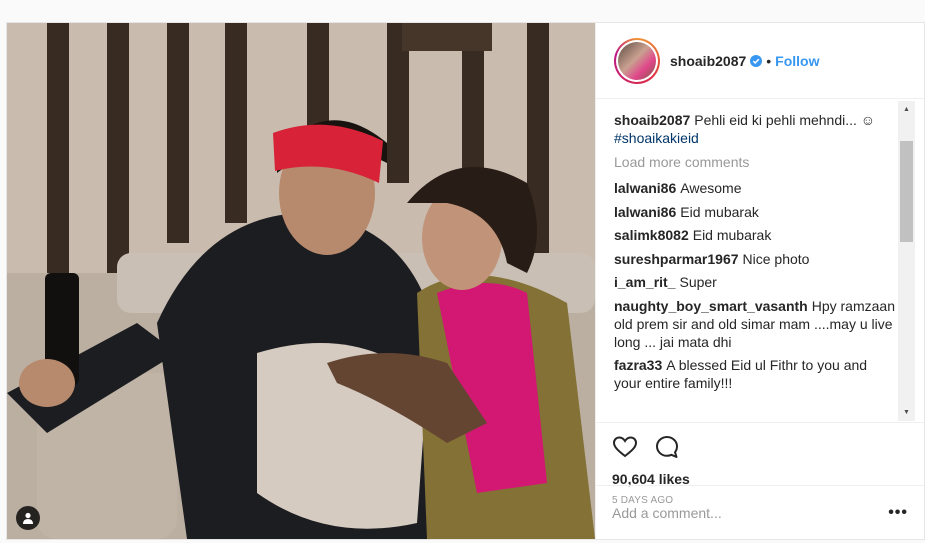 The image size is (925, 543). Describe the element at coordinates (711, 188) in the screenshot. I see `comment-text: Awesome` at that location.